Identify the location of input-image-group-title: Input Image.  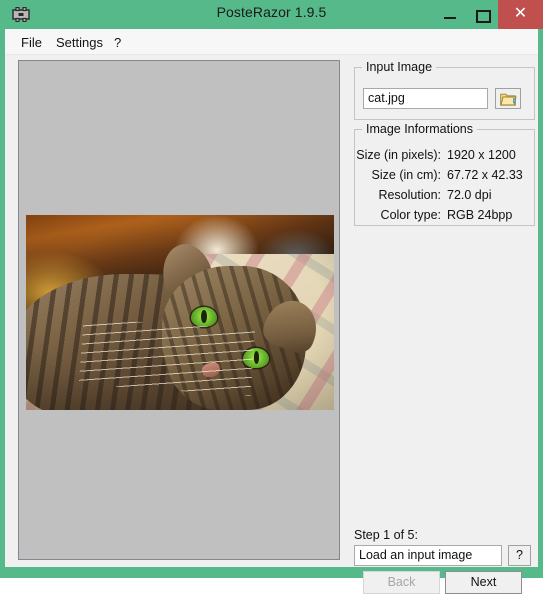
(399, 67).